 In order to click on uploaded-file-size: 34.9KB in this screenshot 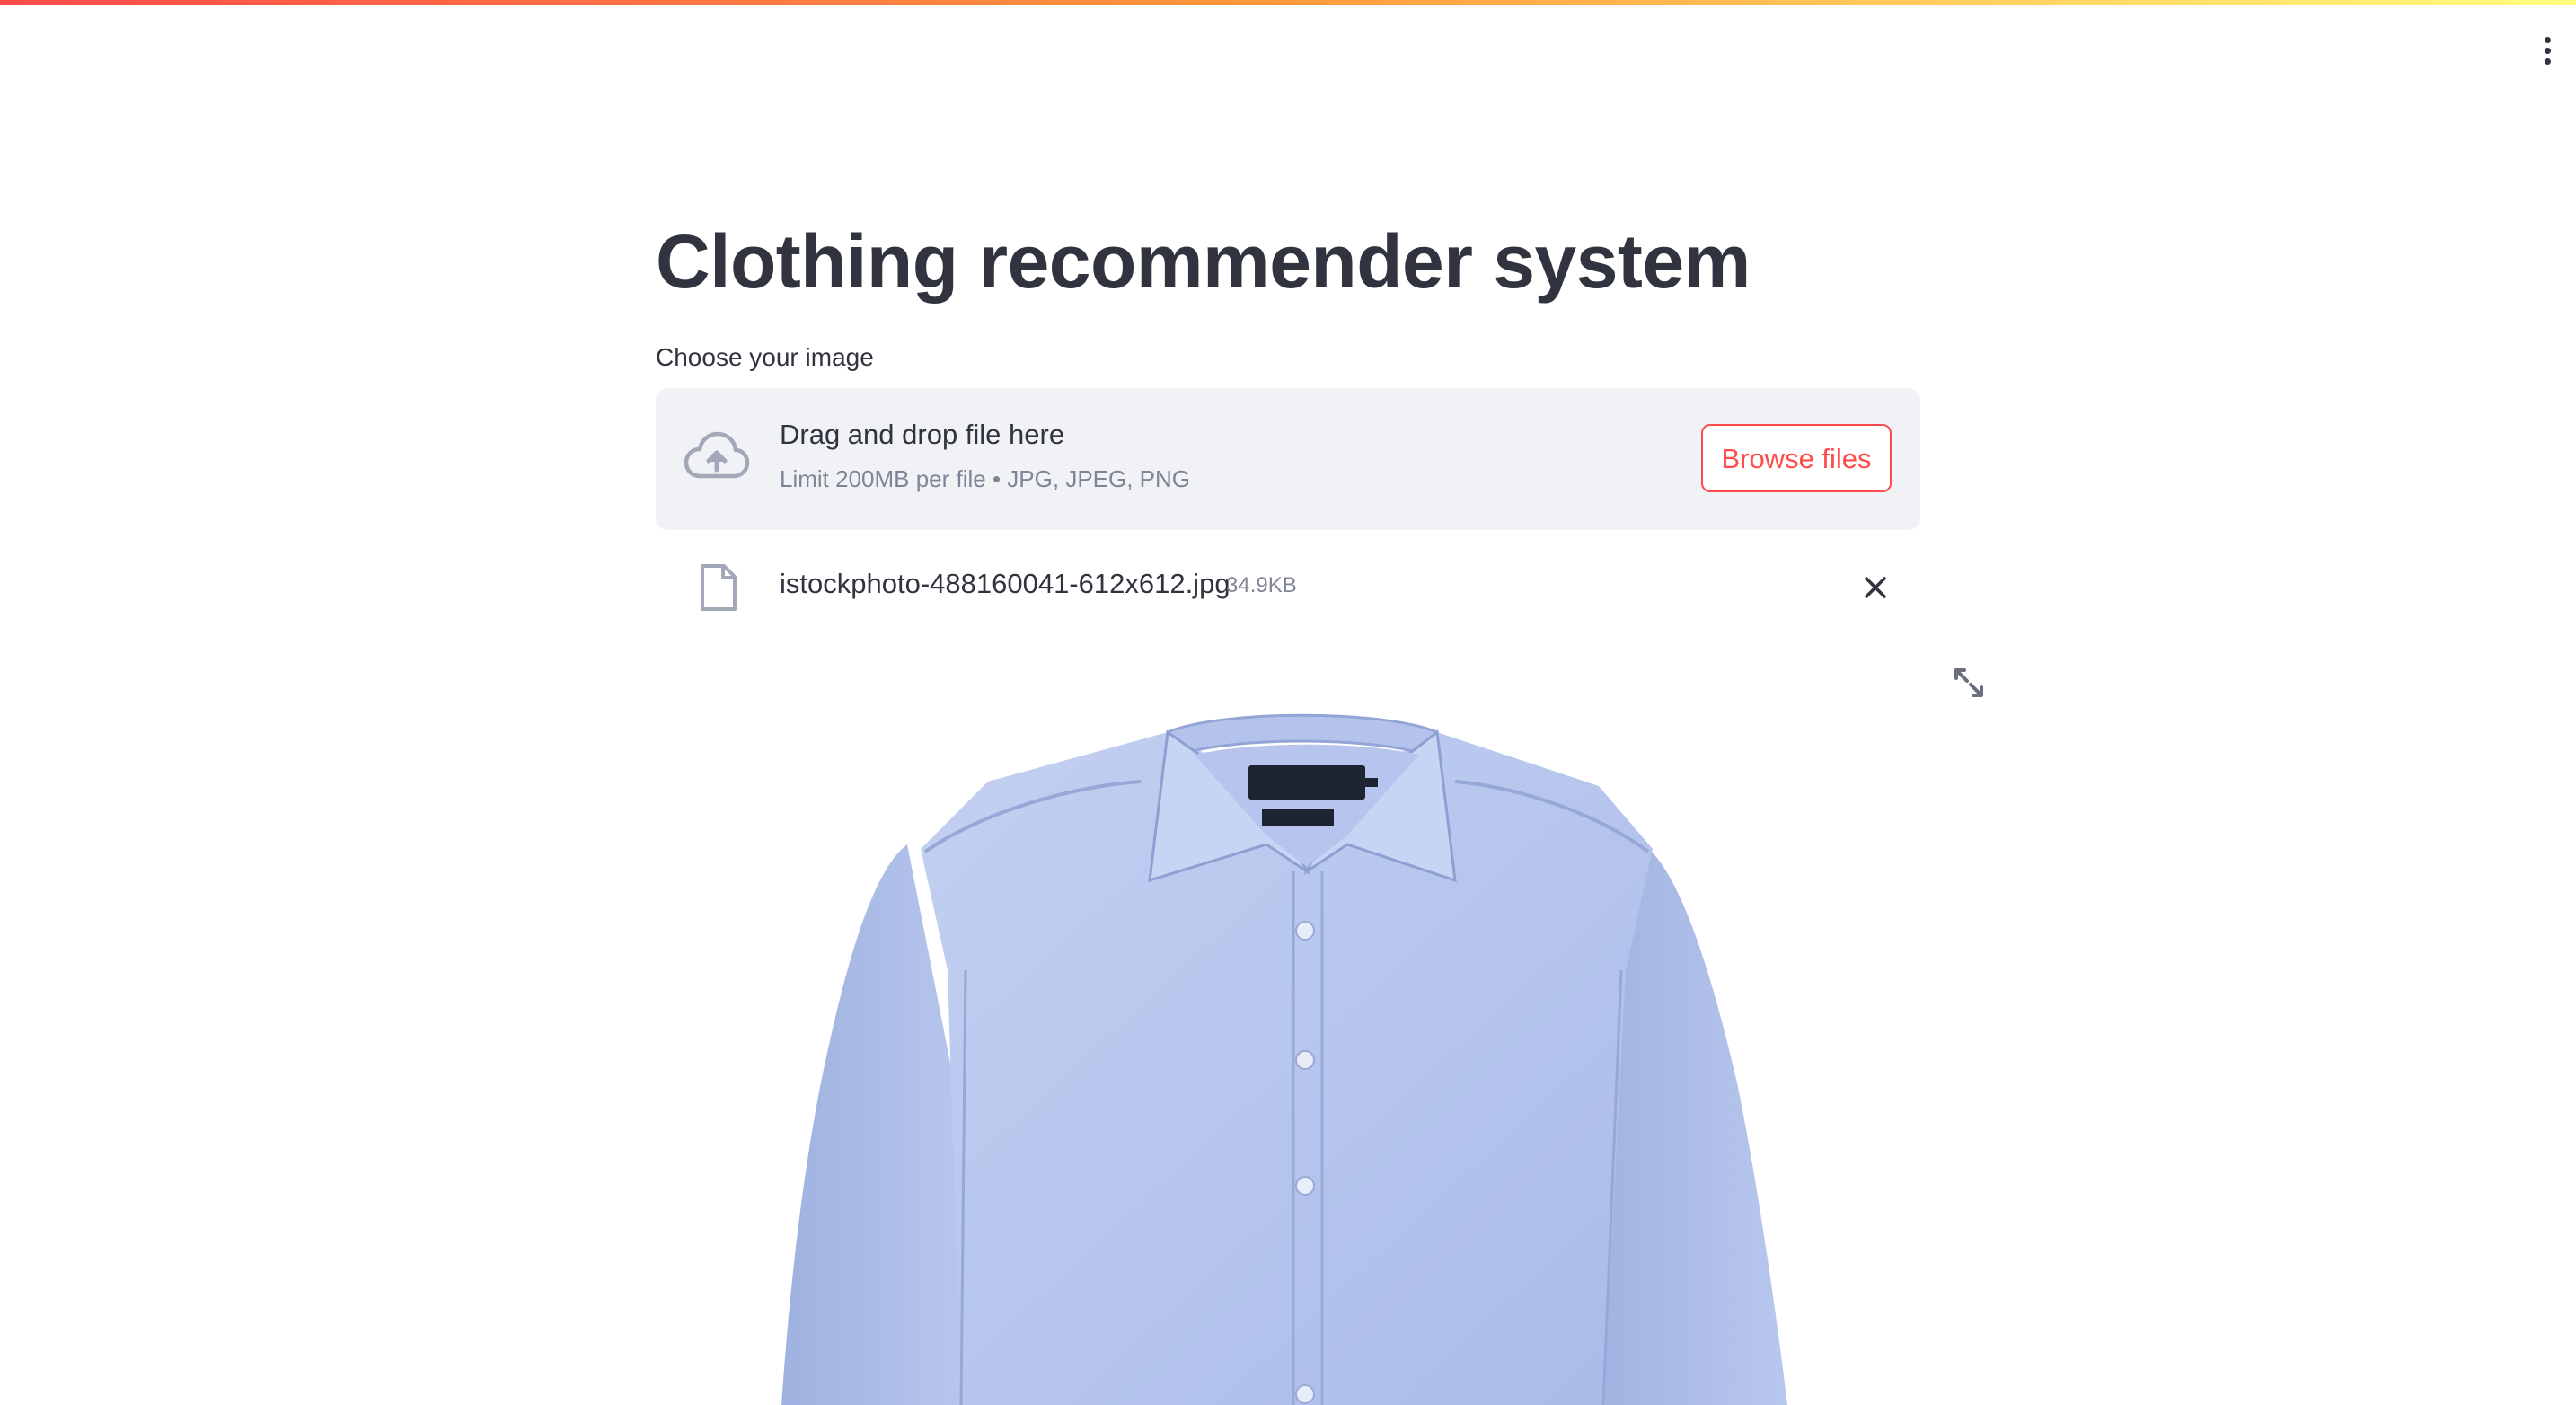, I will do `click(1261, 585)`.